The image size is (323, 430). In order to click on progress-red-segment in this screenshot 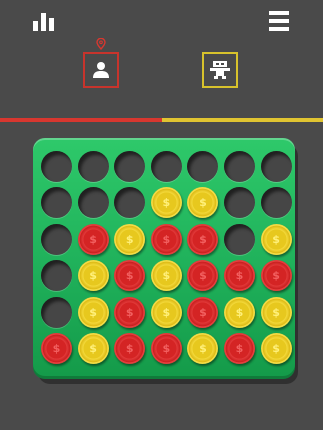, I will do `click(81, 120)`.